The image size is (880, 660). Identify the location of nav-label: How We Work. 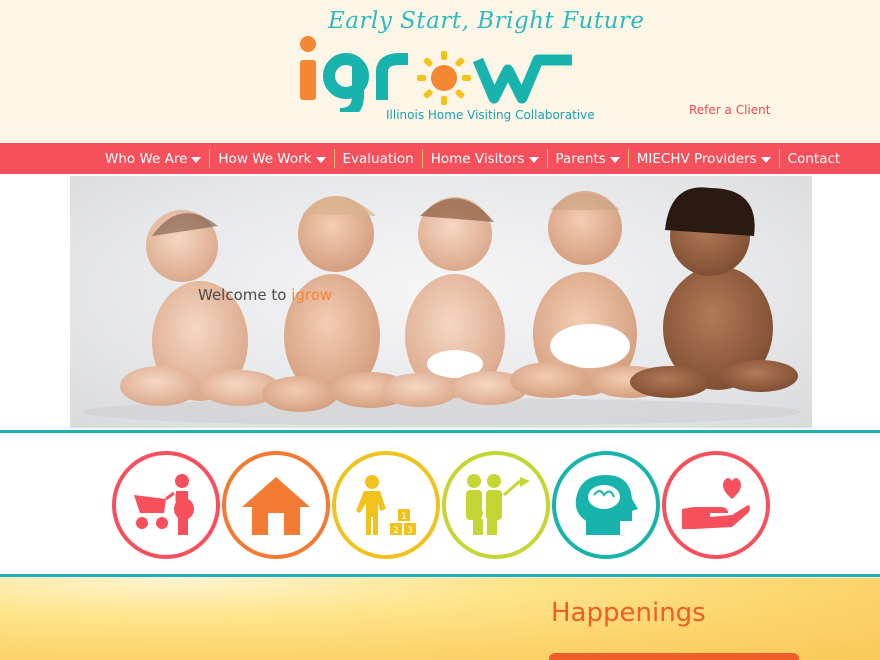
(265, 158).